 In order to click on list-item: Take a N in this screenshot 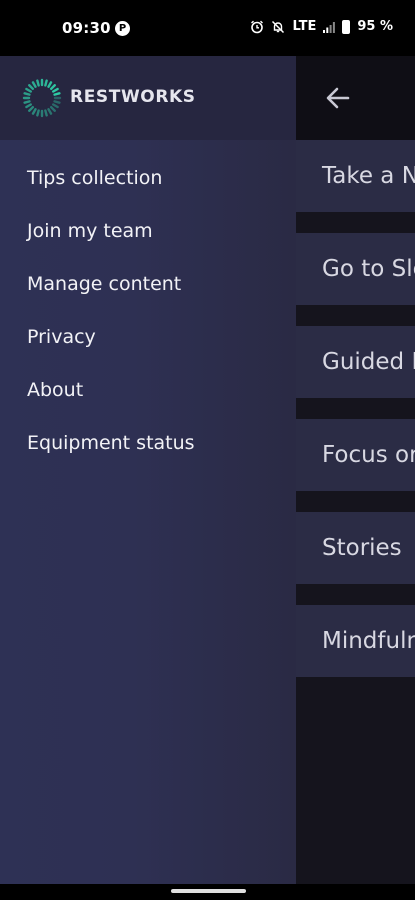, I will do `click(355, 176)`.